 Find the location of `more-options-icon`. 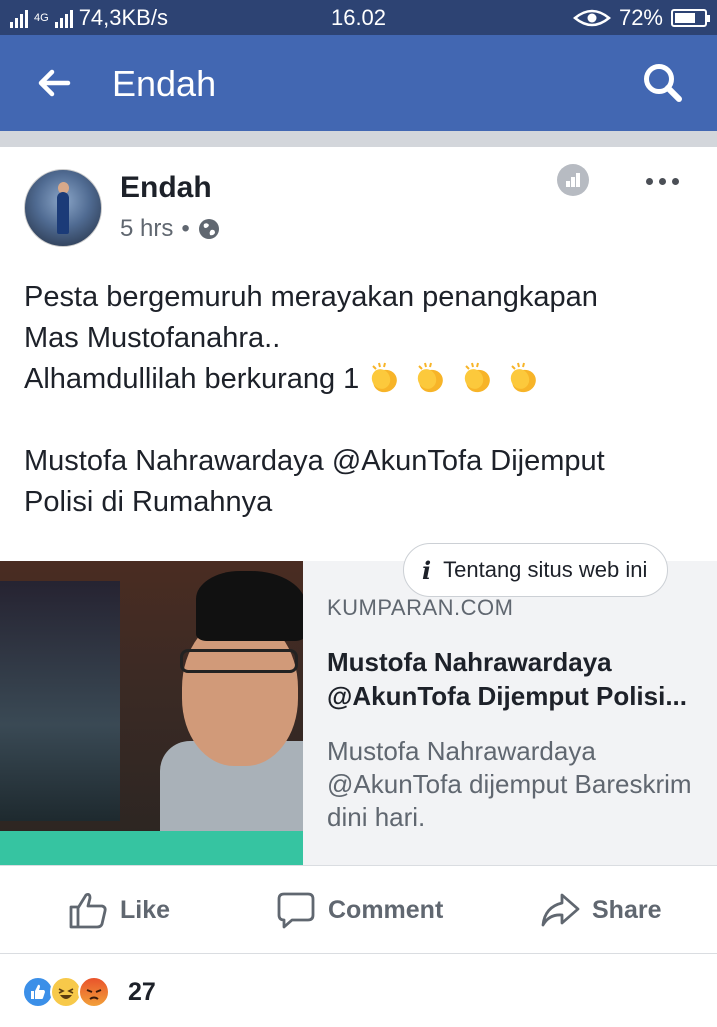

more-options-icon is located at coordinates (666, 181).